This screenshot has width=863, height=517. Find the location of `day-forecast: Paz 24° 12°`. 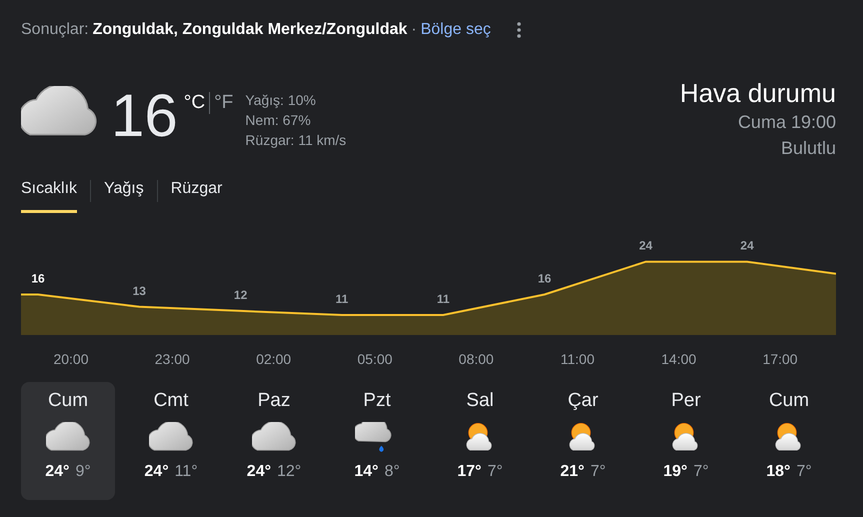

day-forecast: Paz 24° 12° is located at coordinates (274, 441).